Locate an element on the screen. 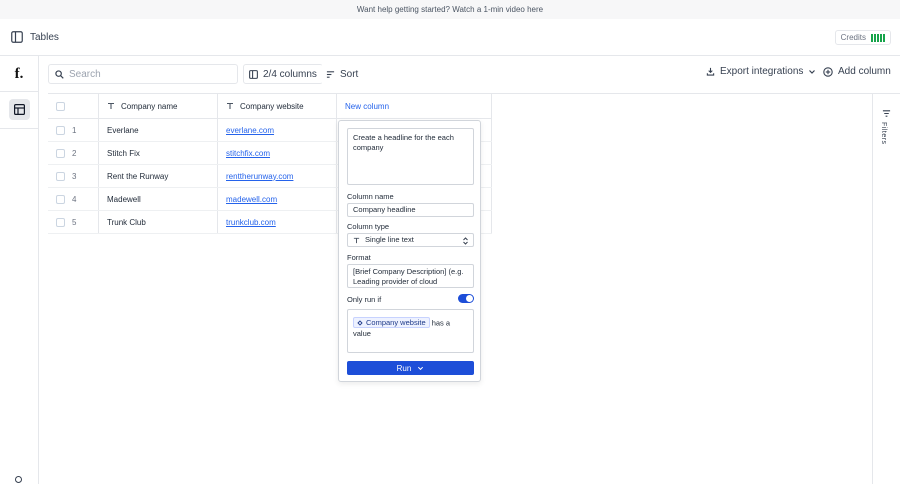  row-number: 2 is located at coordinates (74, 153).